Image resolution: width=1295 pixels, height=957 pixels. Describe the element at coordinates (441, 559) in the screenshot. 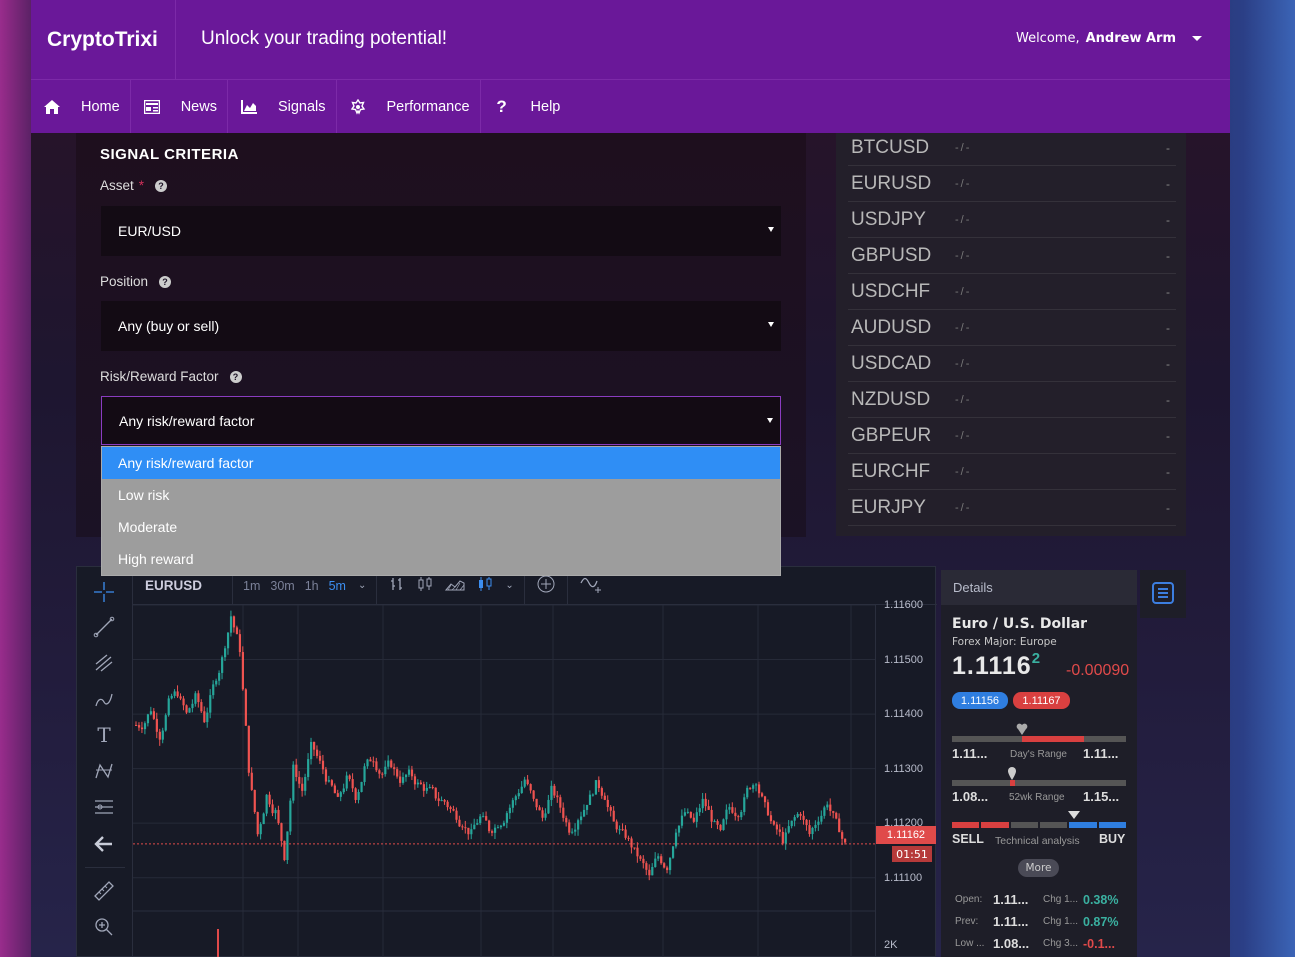

I see `risk-option: High reward` at that location.